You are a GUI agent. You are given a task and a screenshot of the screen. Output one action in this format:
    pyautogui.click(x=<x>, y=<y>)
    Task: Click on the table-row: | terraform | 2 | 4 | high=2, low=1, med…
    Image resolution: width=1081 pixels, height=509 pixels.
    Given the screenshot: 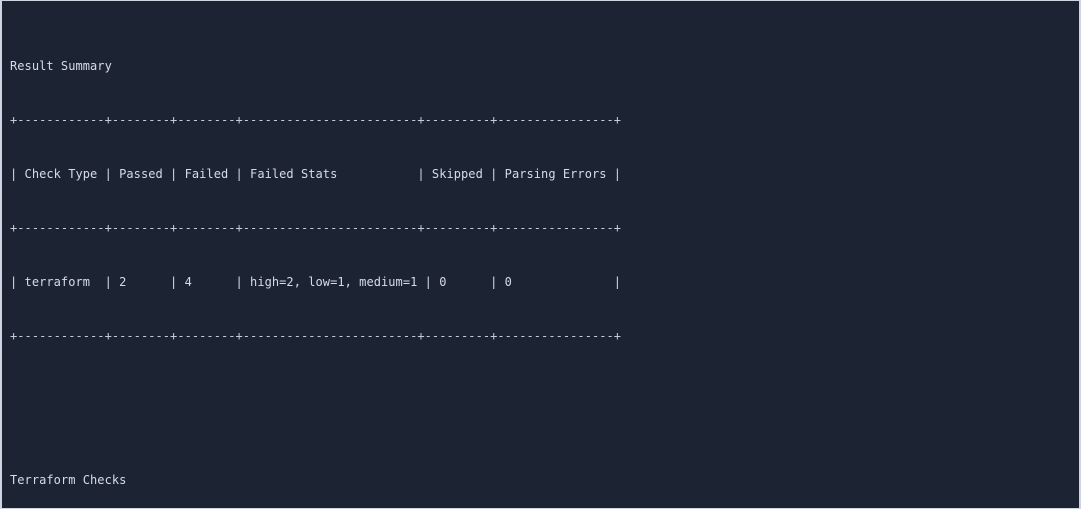 What is the action you would take?
    pyautogui.click(x=316, y=282)
    